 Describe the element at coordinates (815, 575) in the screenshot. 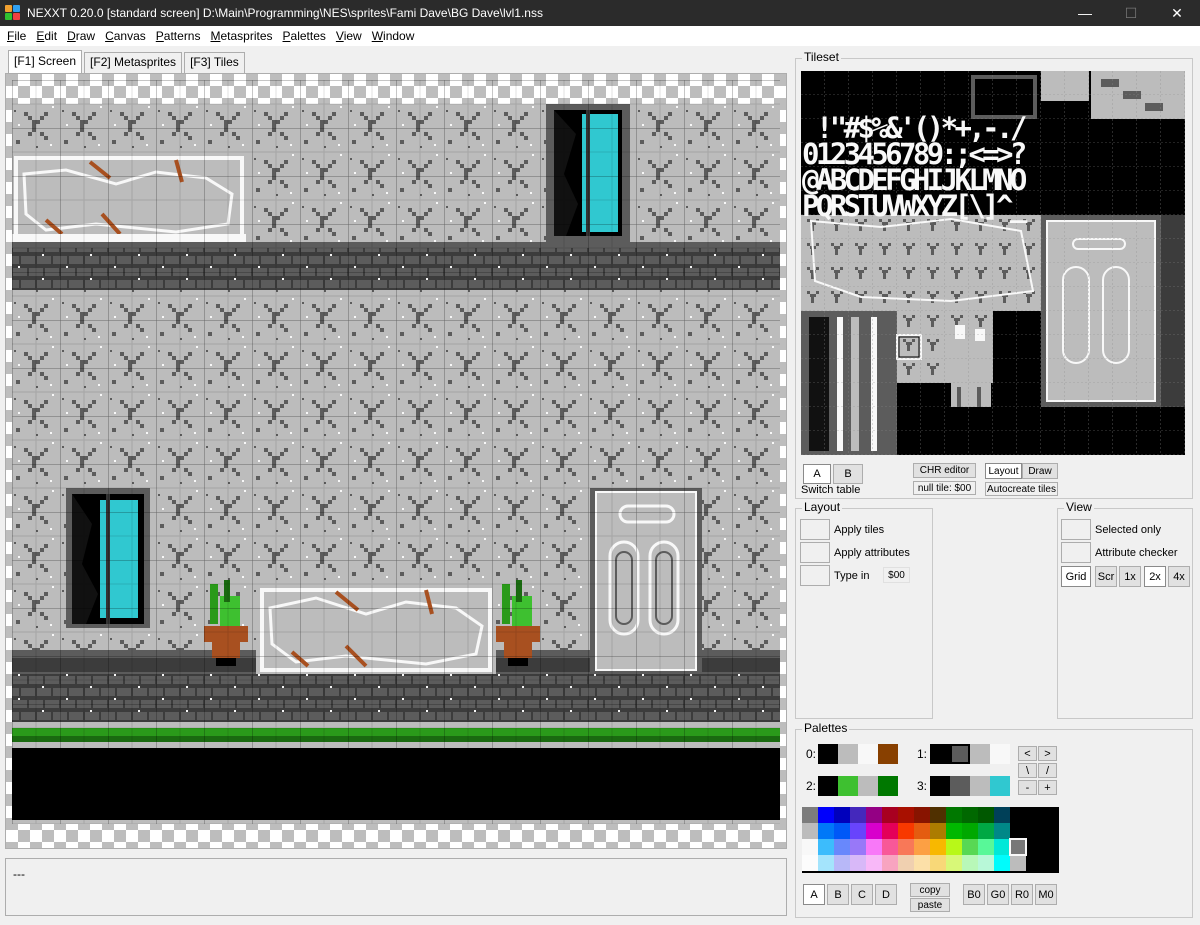

I see `type-in-toggle` at that location.